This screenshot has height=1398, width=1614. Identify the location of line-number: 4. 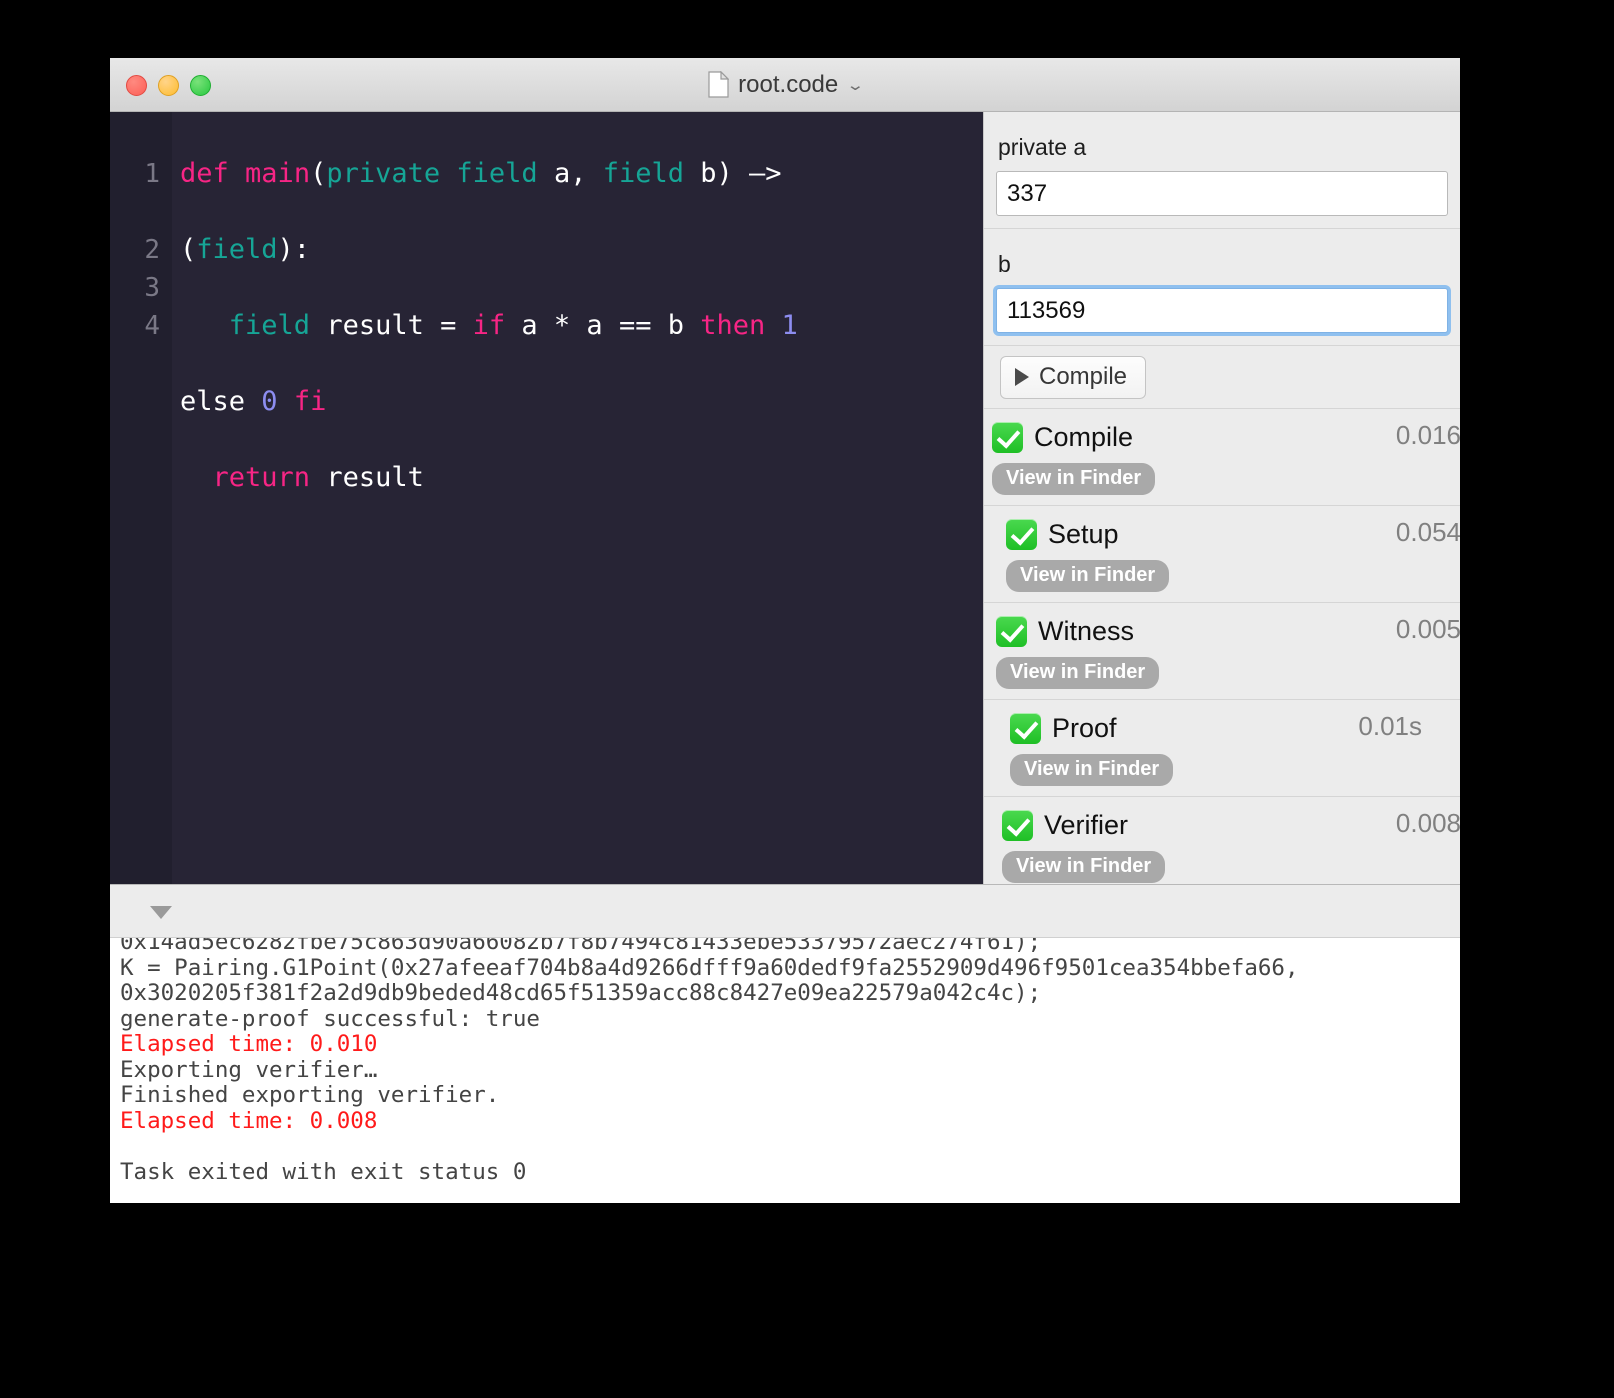
(152, 326).